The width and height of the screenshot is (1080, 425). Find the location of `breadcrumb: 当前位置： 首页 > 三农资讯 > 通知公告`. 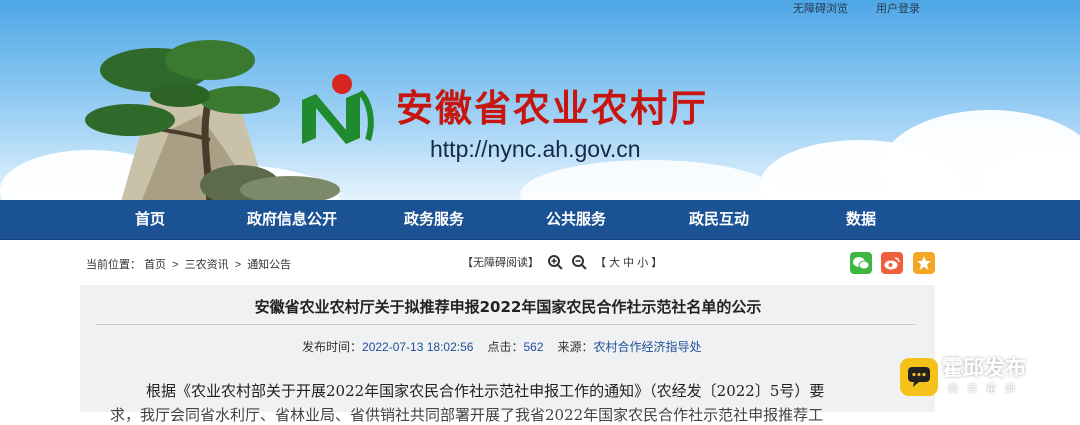

breadcrumb: 当前位置： 首页 > 三农资讯 > 通知公告 is located at coordinates (188, 264).